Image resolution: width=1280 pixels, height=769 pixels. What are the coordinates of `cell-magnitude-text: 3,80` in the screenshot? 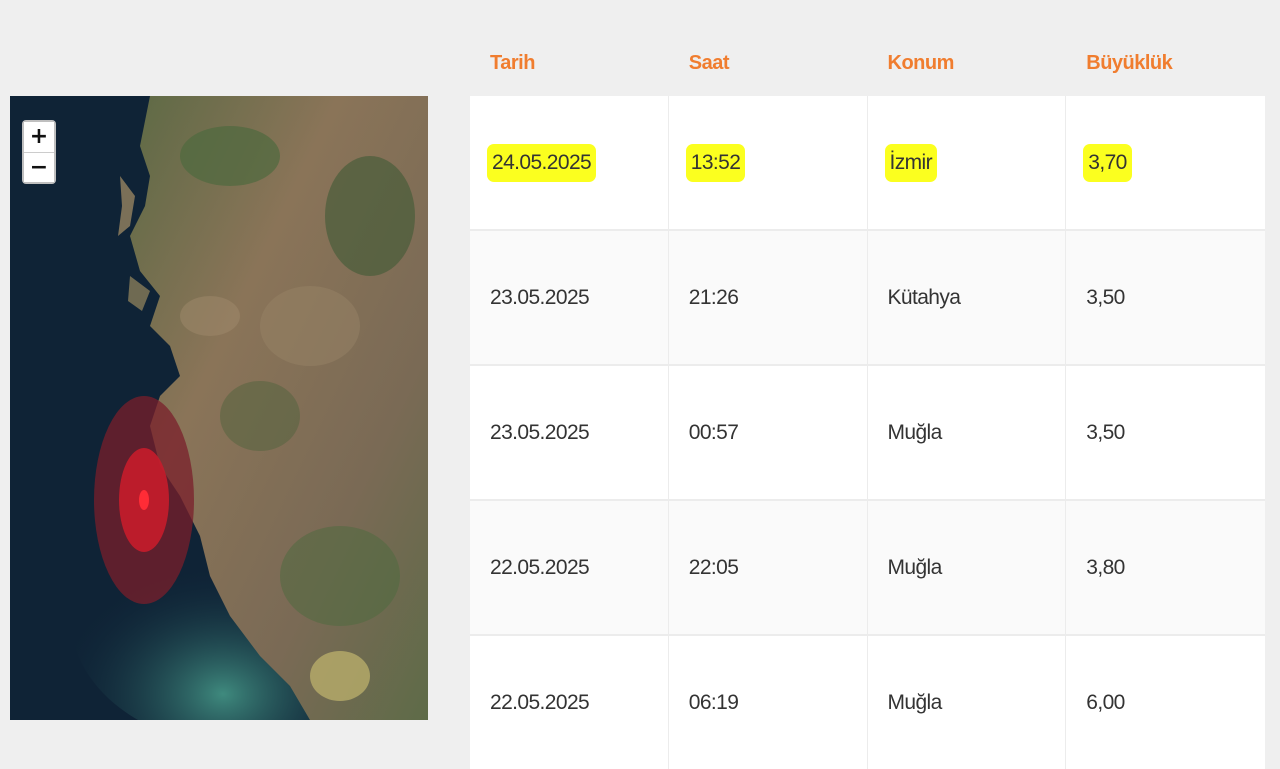 It's located at (1105, 567).